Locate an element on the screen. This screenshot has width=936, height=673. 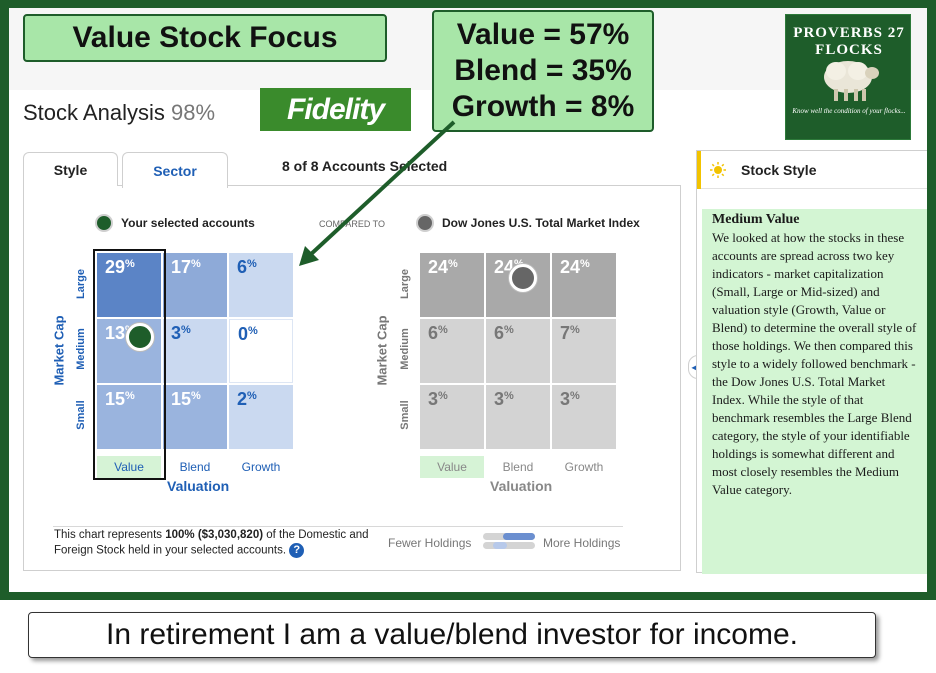
lightbulb-icon is located at coordinates (718, 170).